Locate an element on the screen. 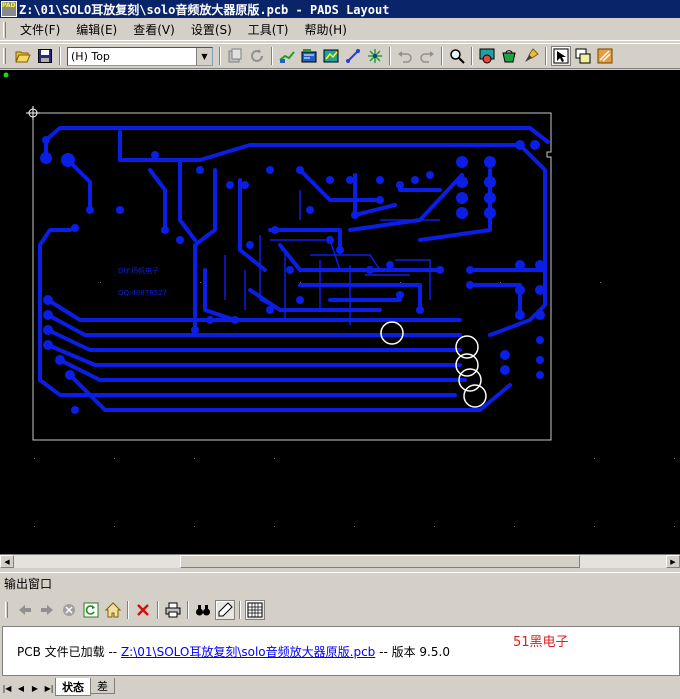 The height and width of the screenshot is (699, 680). menu-file: 文件(F) is located at coordinates (40, 29).